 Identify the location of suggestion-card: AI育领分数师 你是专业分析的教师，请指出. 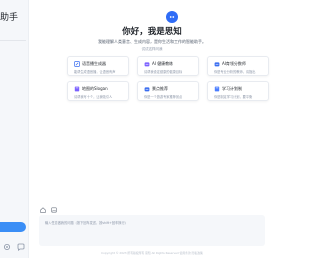
(238, 66).